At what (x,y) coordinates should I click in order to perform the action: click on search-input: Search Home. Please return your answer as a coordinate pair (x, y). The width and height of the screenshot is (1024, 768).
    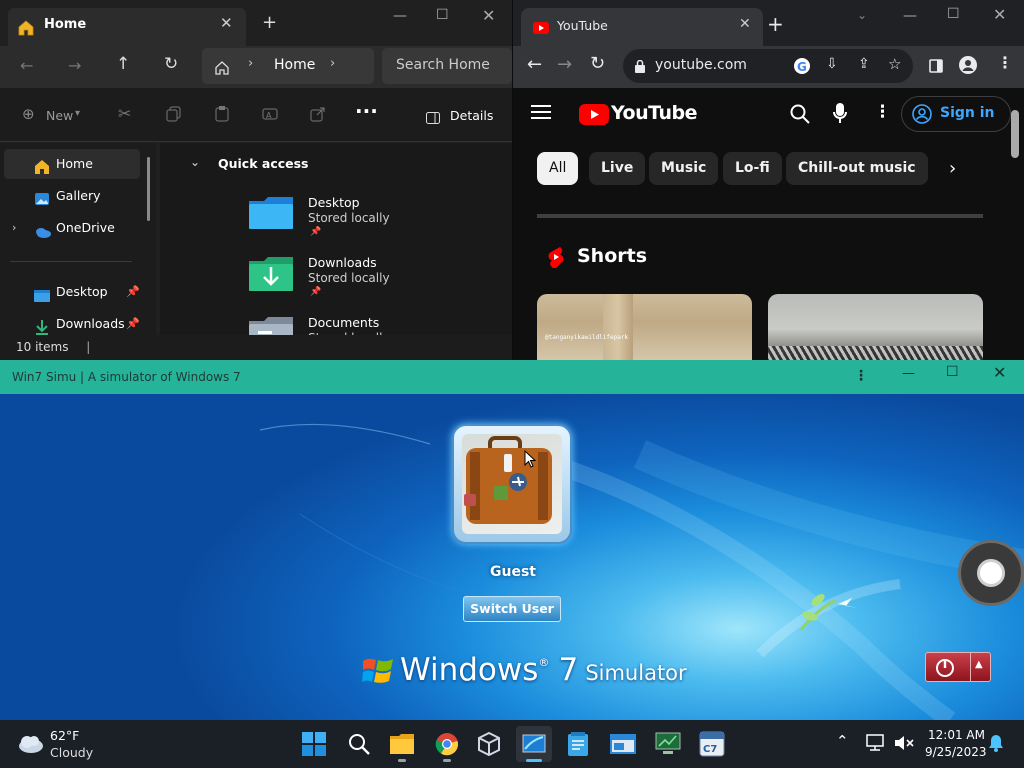
    Looking at the image, I should click on (447, 66).